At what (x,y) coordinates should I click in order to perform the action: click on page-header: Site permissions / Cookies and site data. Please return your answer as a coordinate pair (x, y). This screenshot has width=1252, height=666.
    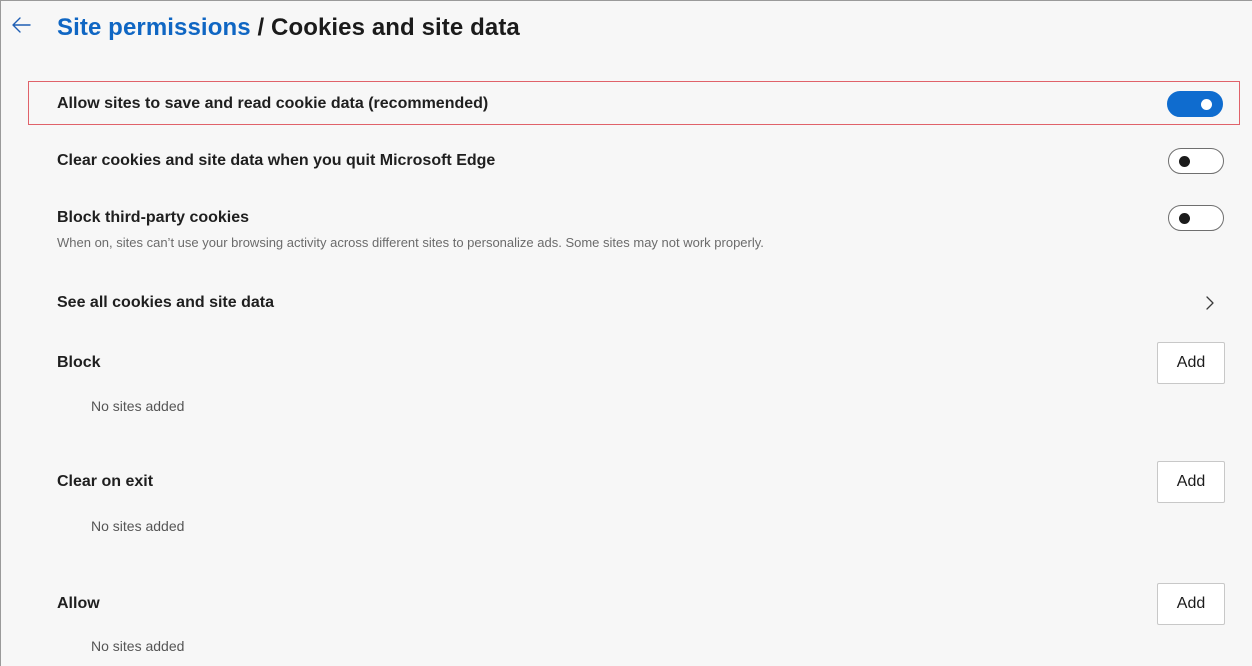
    Looking at the image, I should click on (626, 30).